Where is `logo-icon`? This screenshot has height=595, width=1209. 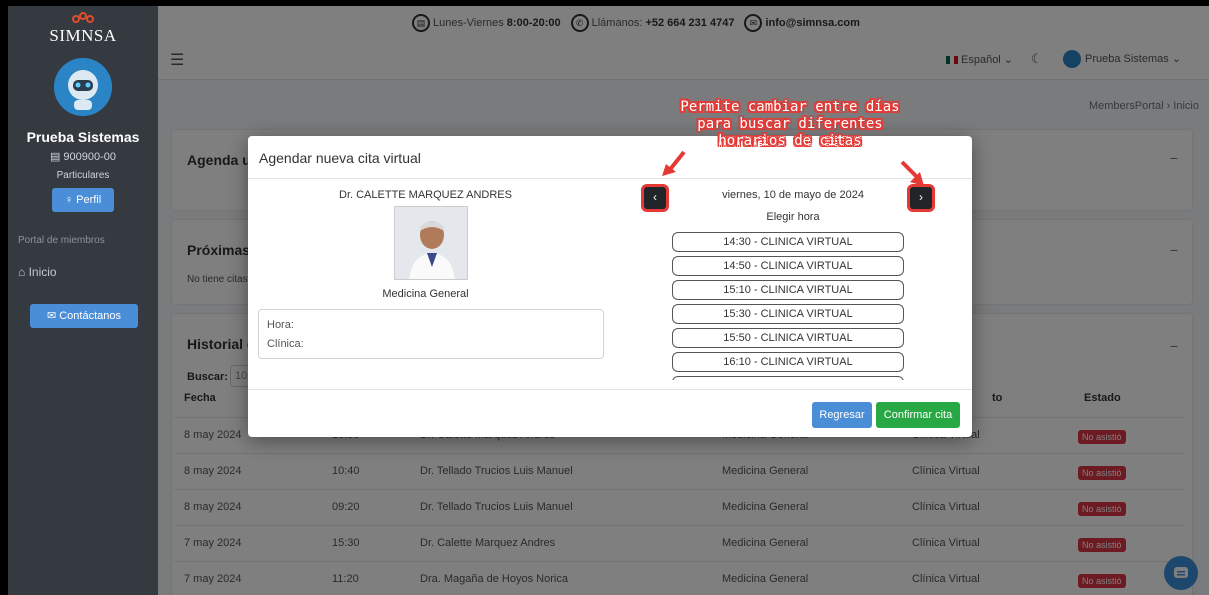 logo-icon is located at coordinates (83, 19).